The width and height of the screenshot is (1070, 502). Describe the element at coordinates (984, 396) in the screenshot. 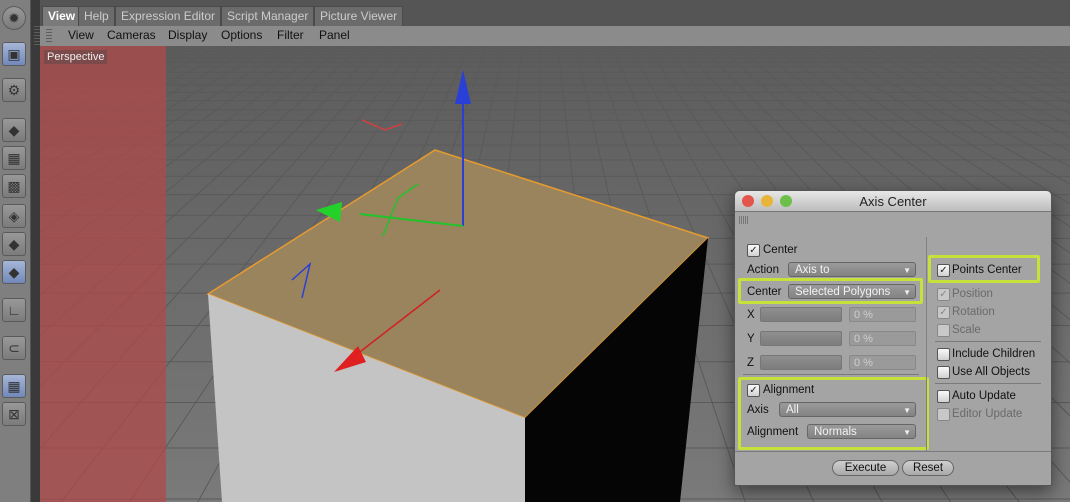

I see `auto-update-label: Auto Update` at that location.